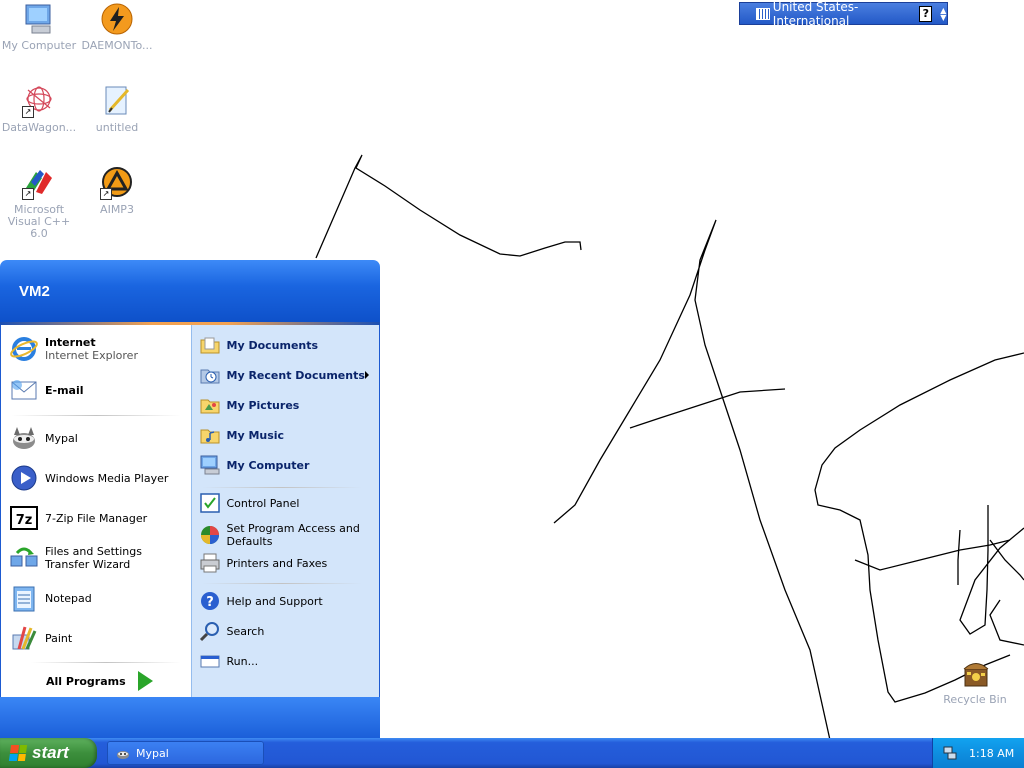 The height and width of the screenshot is (768, 1024). Describe the element at coordinates (210, 535) in the screenshot. I see `program-access-icon` at that location.